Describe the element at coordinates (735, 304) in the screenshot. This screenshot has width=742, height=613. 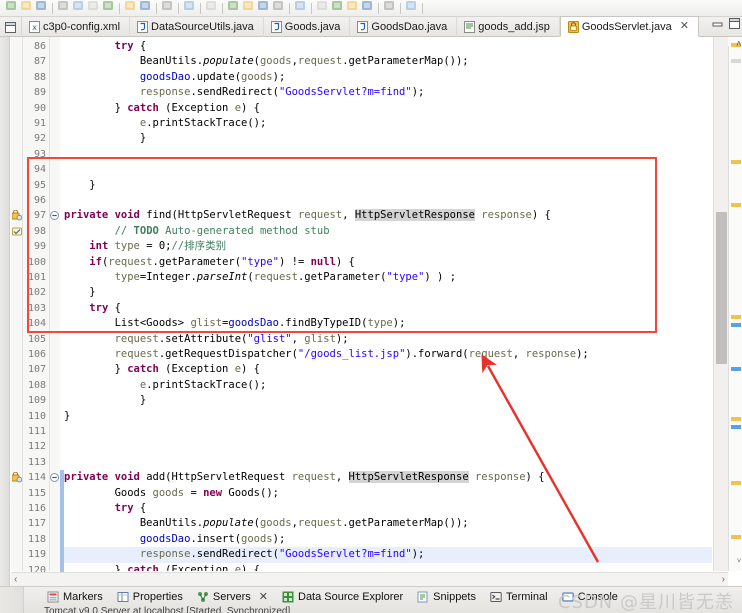
I see `overview-ruler` at that location.